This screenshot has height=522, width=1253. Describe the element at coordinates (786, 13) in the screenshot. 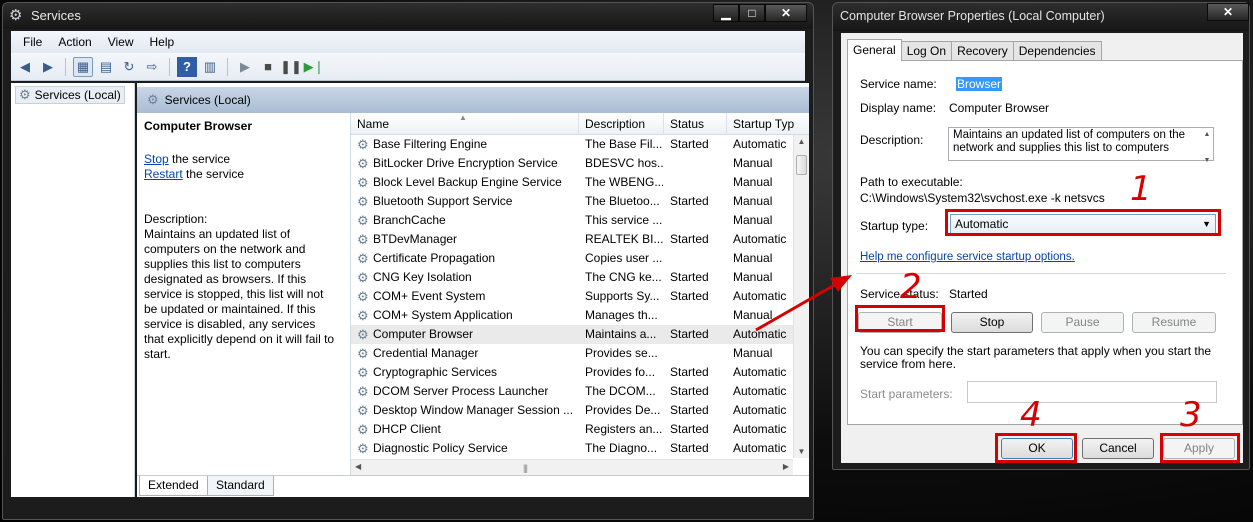

I see `close-button: ✕` at that location.